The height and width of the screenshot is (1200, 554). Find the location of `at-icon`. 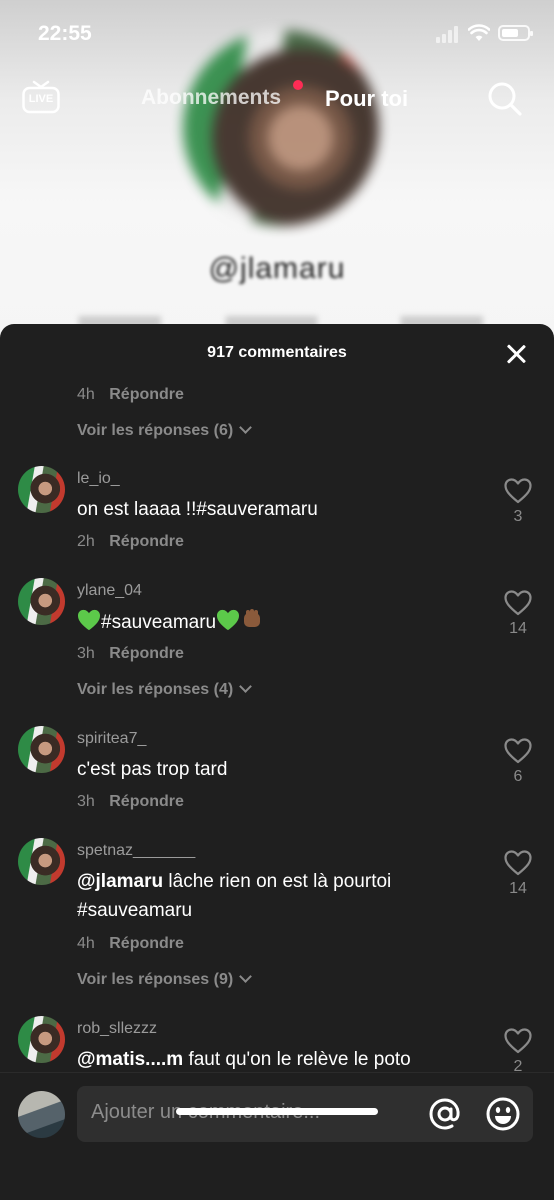

at-icon is located at coordinates (445, 1114).